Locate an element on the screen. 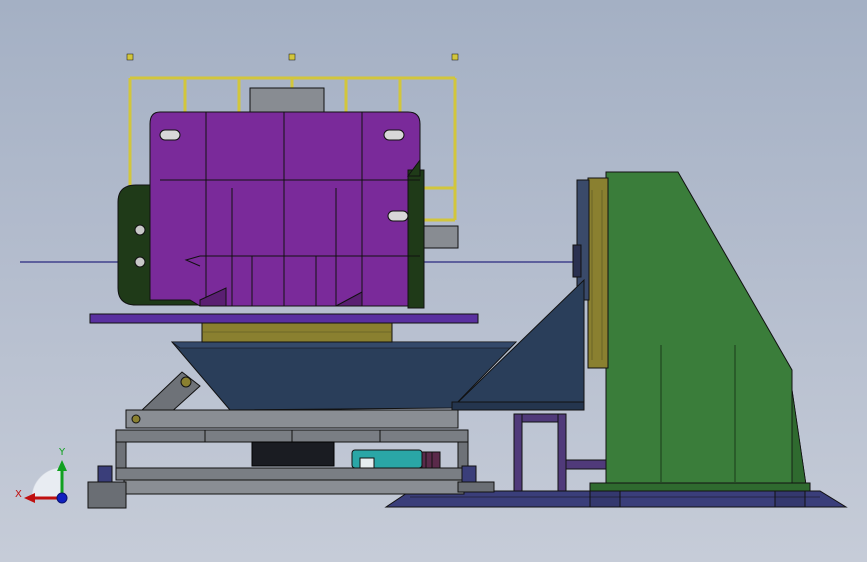 Image resolution: width=867 pixels, height=562 pixels. top-lifting-block is located at coordinates (287, 100).